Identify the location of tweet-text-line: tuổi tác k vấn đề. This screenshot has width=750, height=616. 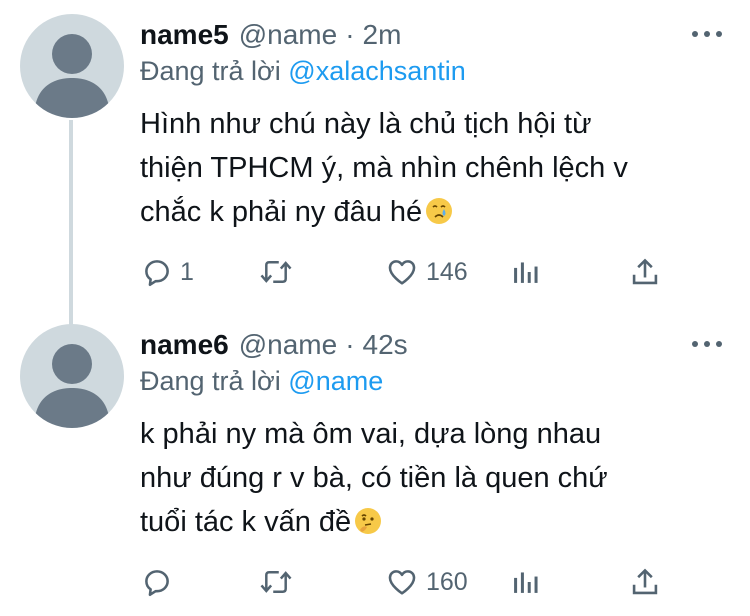
(430, 522).